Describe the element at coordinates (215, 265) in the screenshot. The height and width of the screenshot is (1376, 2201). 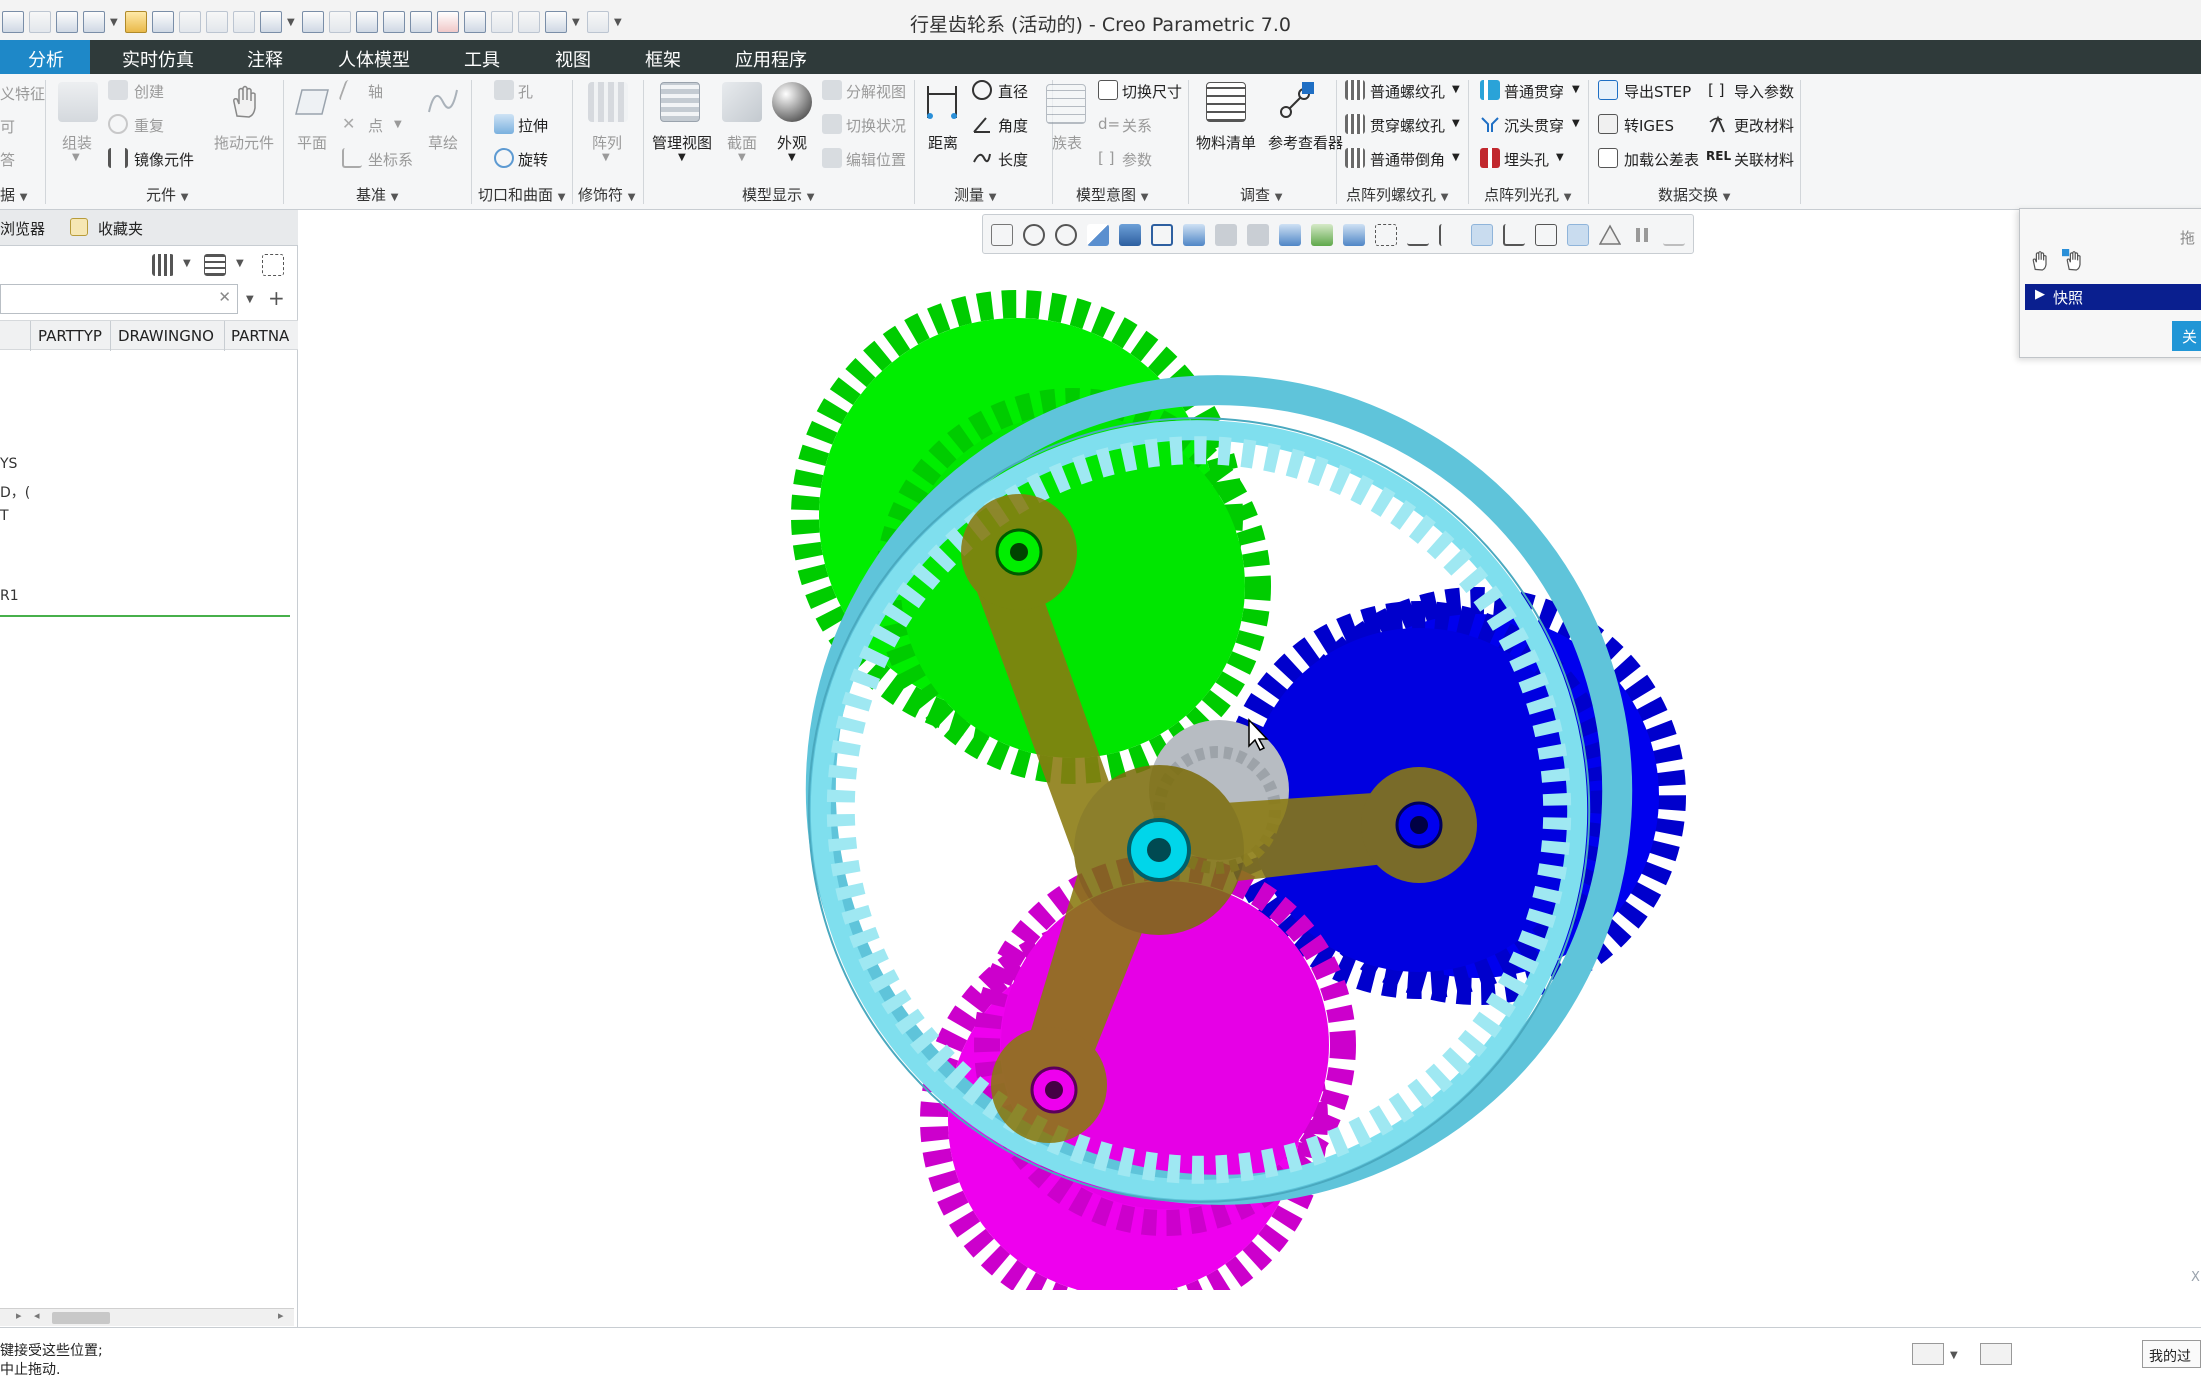
I see `show-icon` at that location.